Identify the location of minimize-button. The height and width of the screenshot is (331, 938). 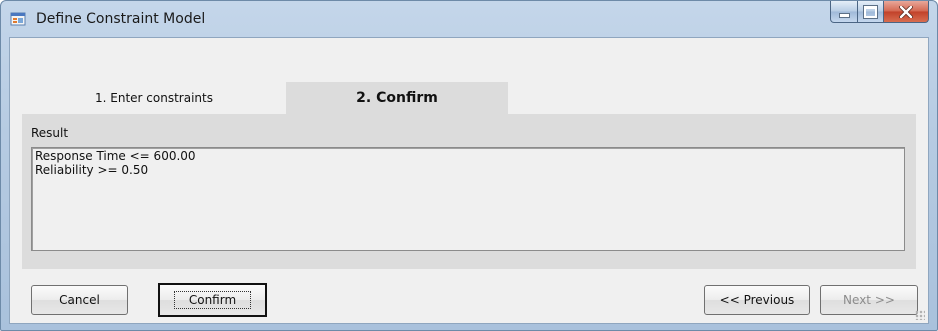
(844, 12).